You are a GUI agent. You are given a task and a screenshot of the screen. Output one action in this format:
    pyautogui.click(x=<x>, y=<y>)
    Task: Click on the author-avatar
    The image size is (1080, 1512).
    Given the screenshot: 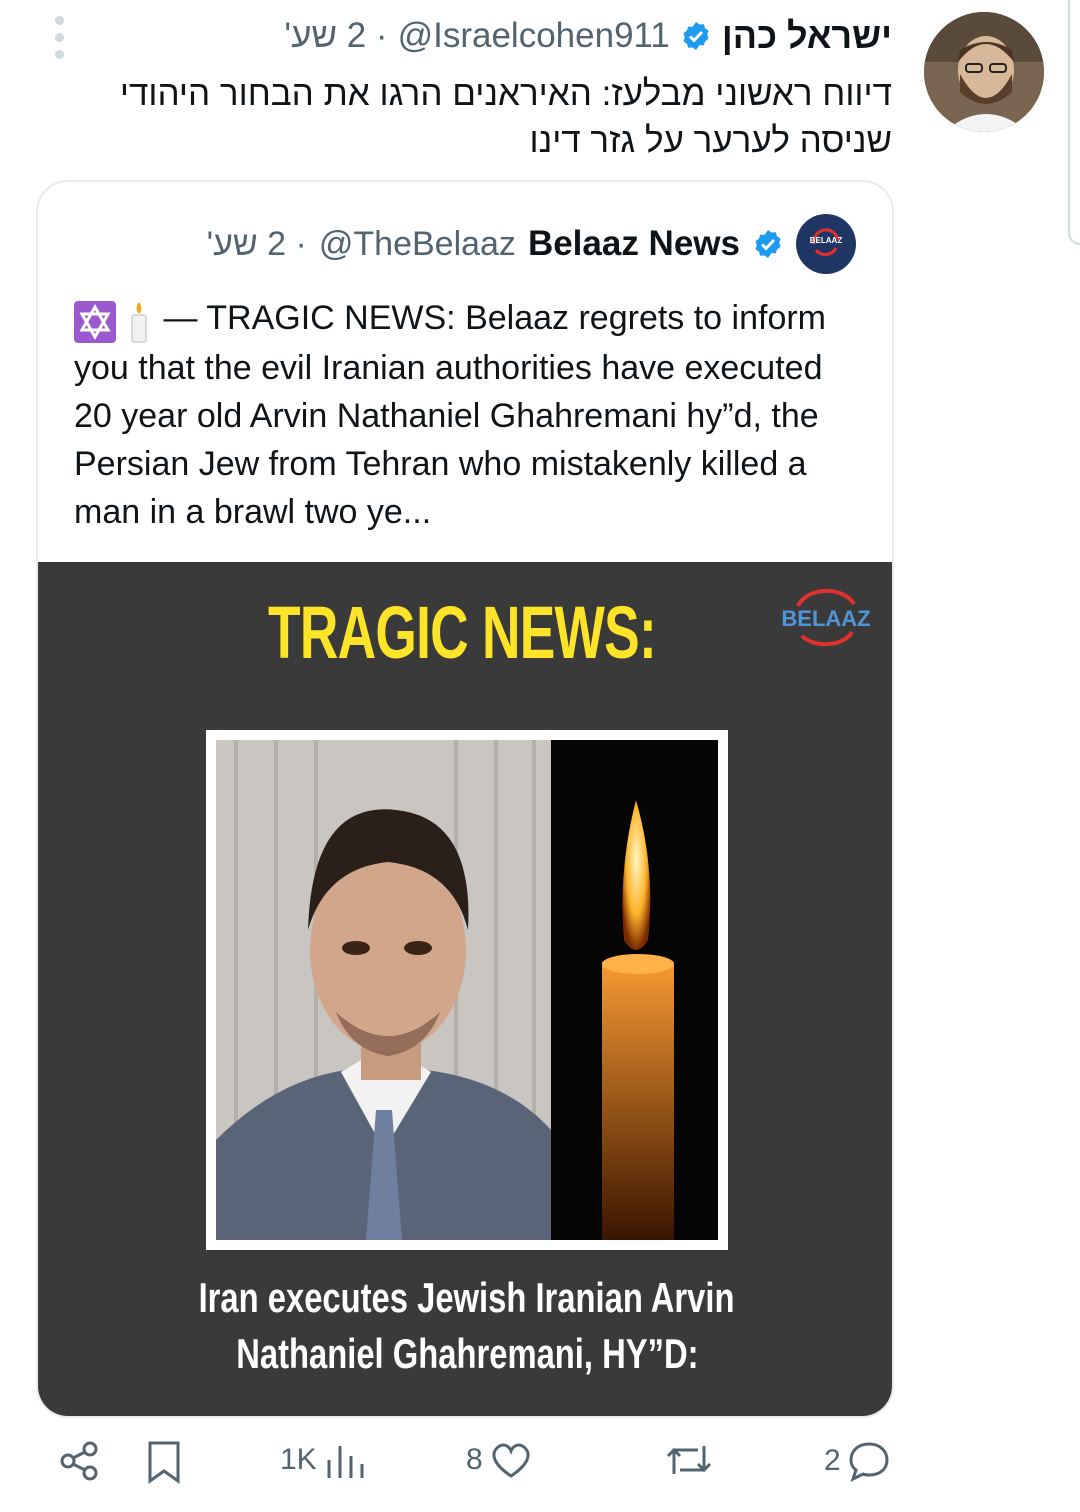 What is the action you would take?
    pyautogui.click(x=984, y=72)
    